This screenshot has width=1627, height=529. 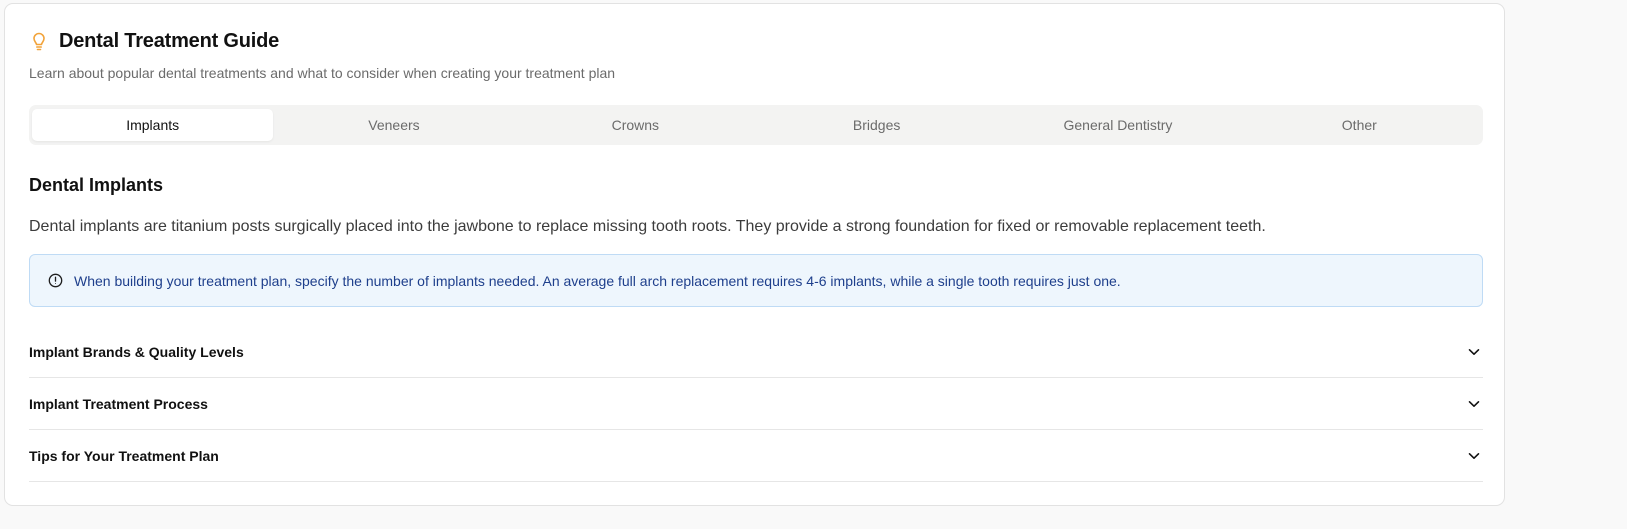 What do you see at coordinates (876, 125) in the screenshot?
I see `tab-bridges: Bridges` at bounding box center [876, 125].